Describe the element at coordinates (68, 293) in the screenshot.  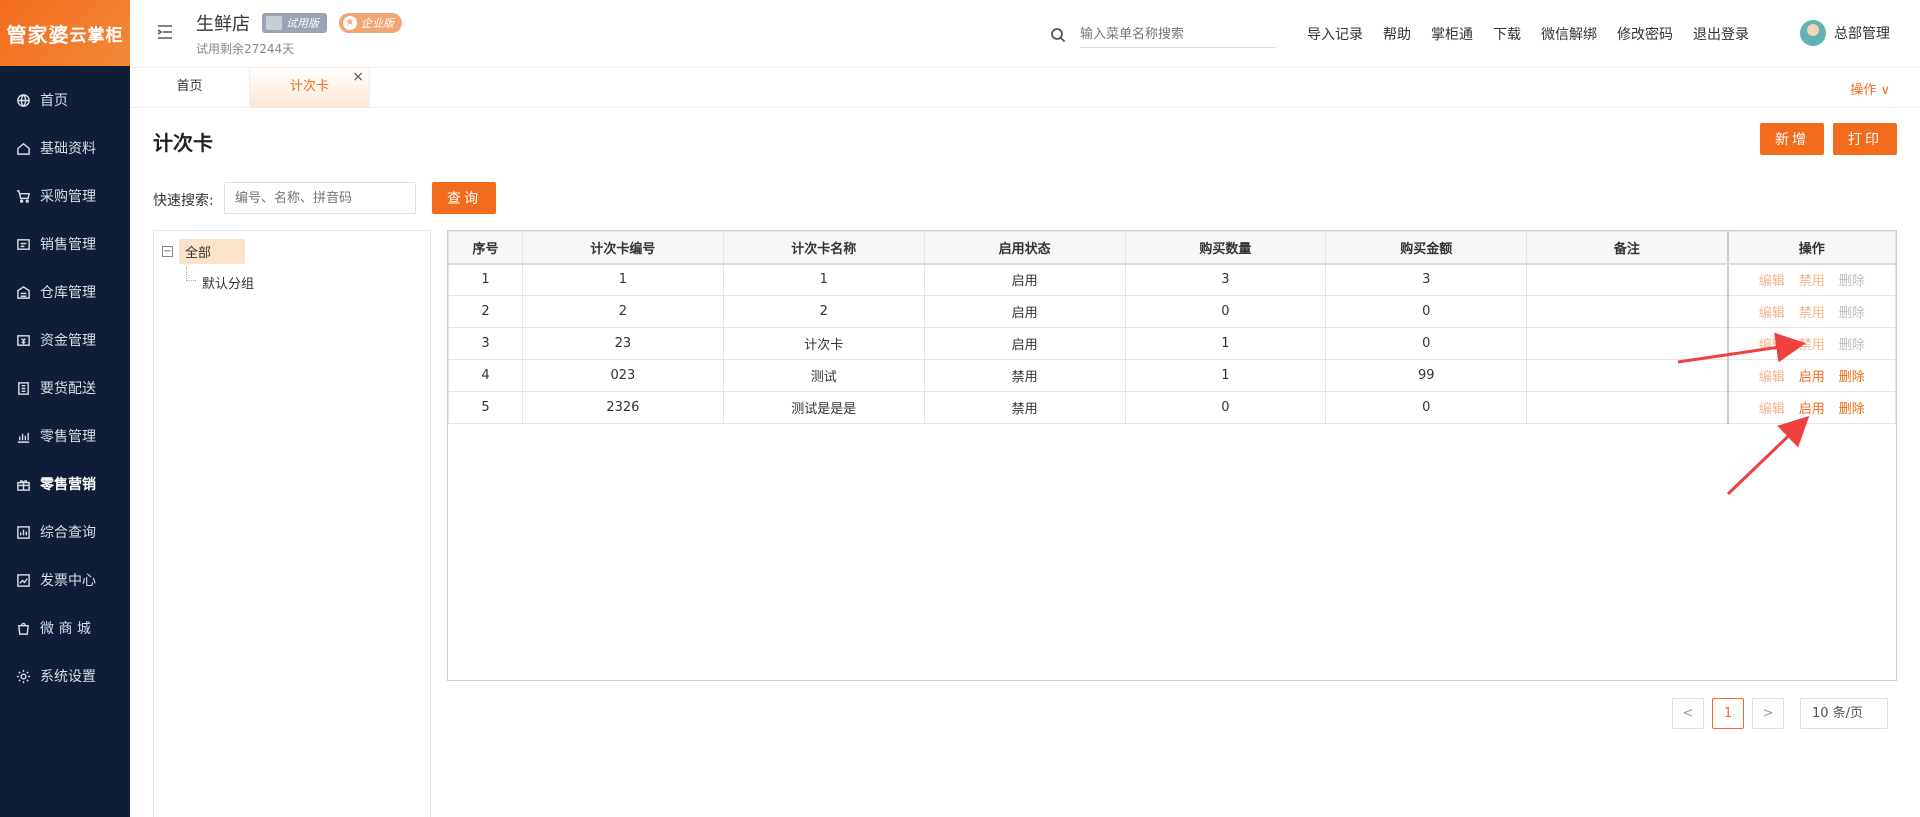
I see `sidebar-item-label: 仓库管理` at that location.